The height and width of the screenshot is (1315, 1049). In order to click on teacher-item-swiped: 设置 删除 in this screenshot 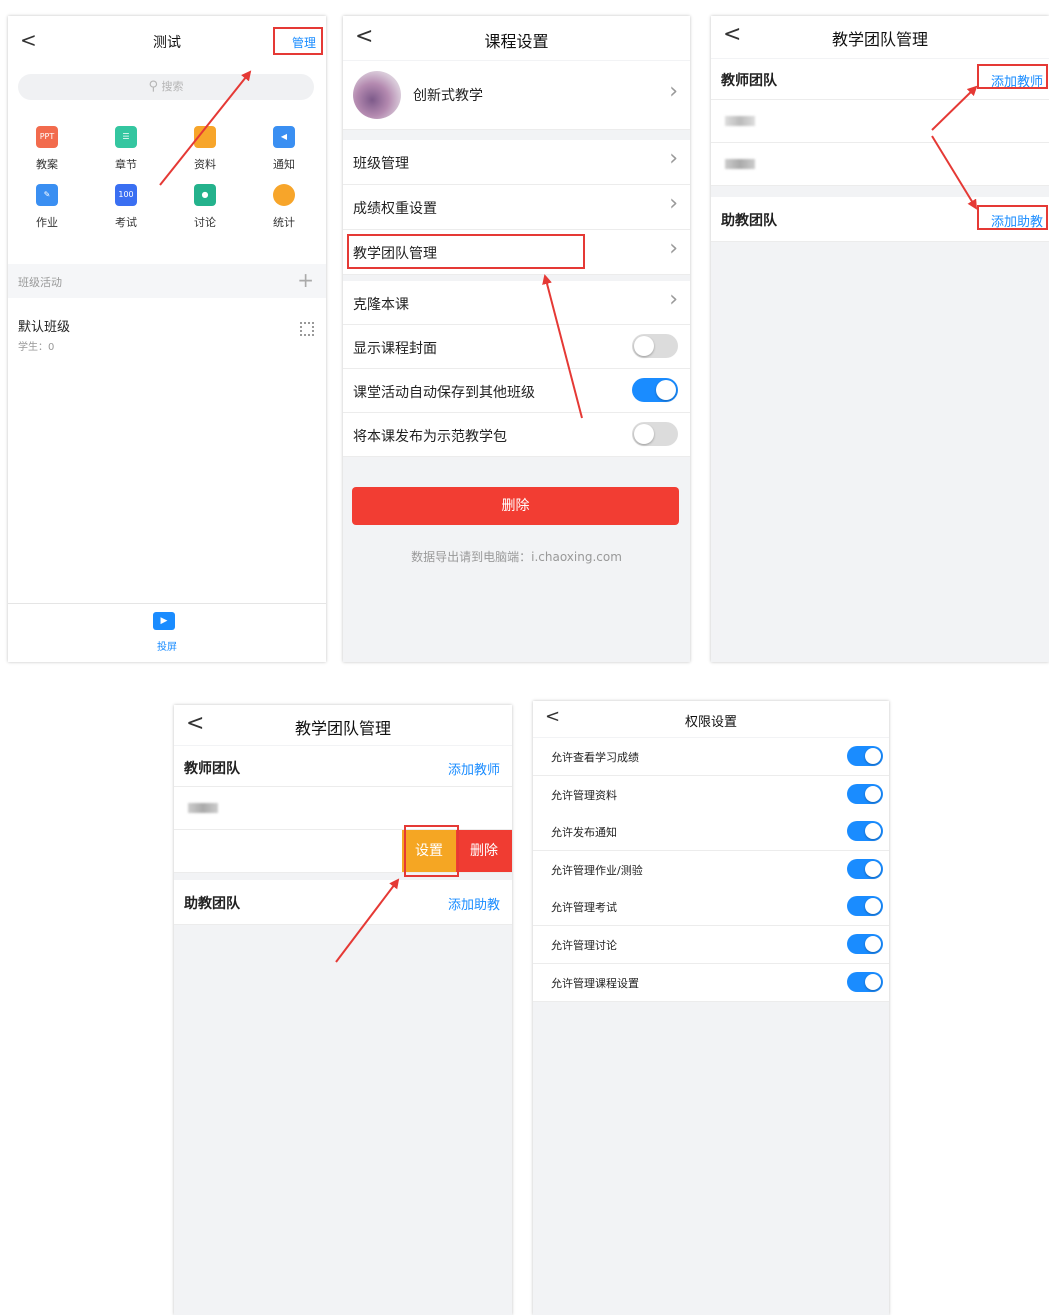, I will do `click(343, 851)`.